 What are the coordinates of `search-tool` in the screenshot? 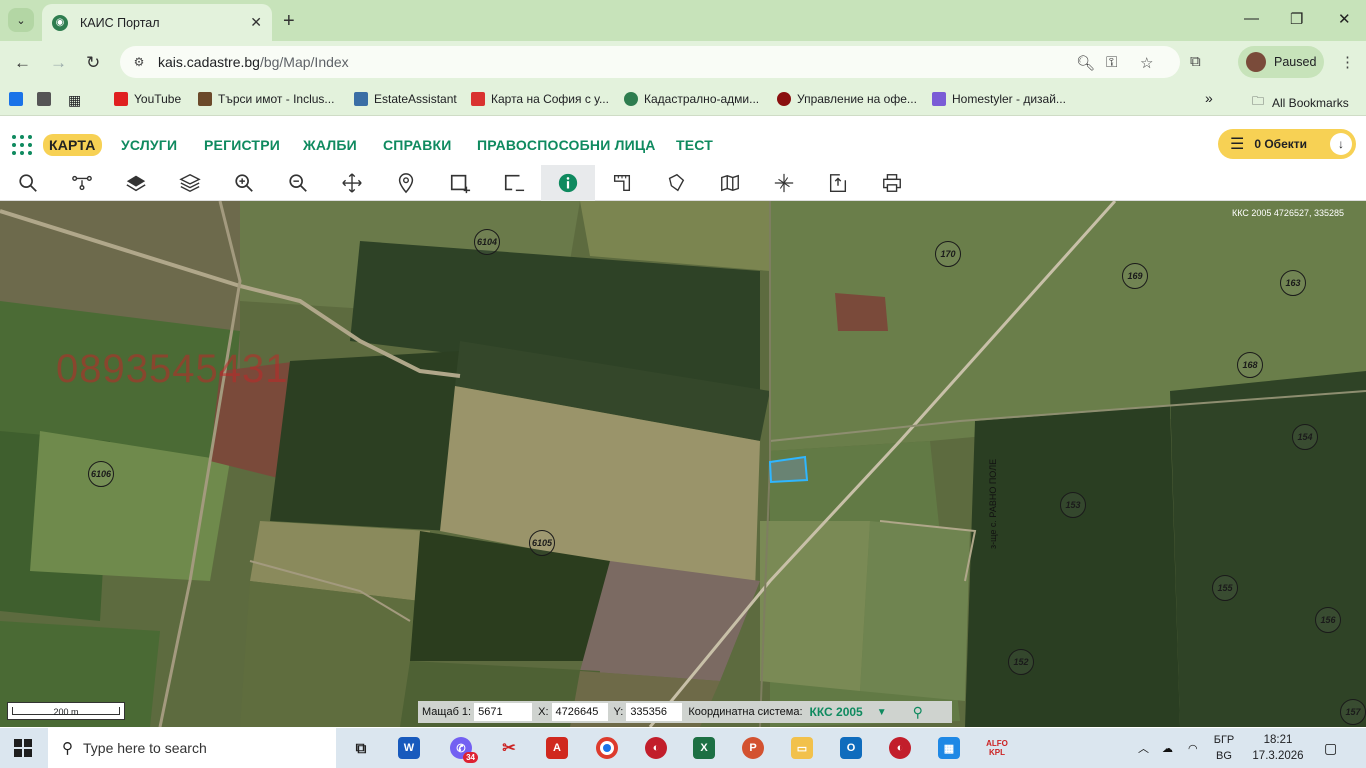 It's located at (28, 183).